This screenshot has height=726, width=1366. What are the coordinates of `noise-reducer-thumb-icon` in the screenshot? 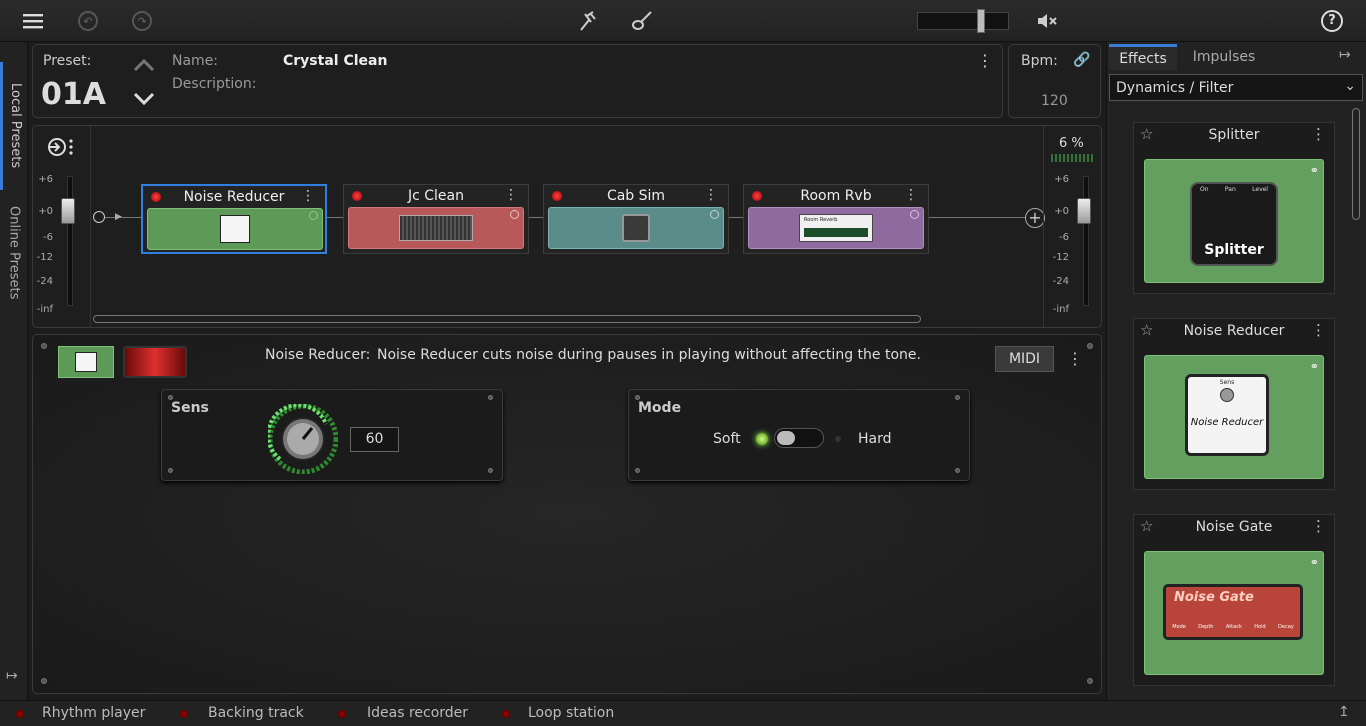 It's located at (235, 229).